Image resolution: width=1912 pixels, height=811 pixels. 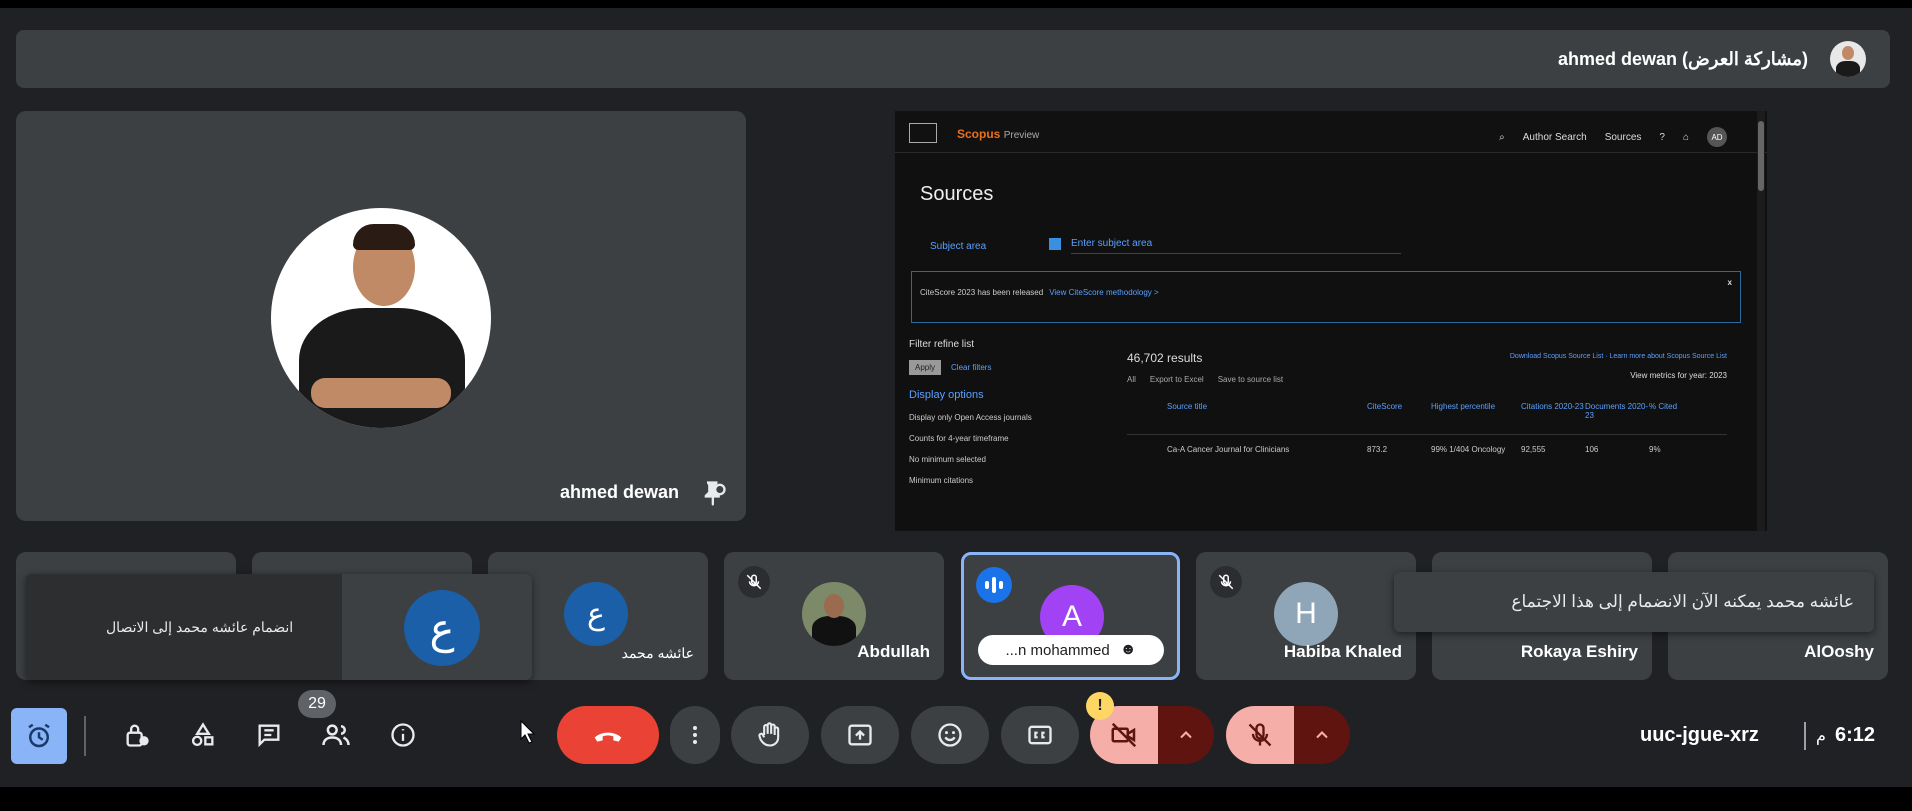 What do you see at coordinates (1839, 651) in the screenshot?
I see `participant-name: AlOoshy` at bounding box center [1839, 651].